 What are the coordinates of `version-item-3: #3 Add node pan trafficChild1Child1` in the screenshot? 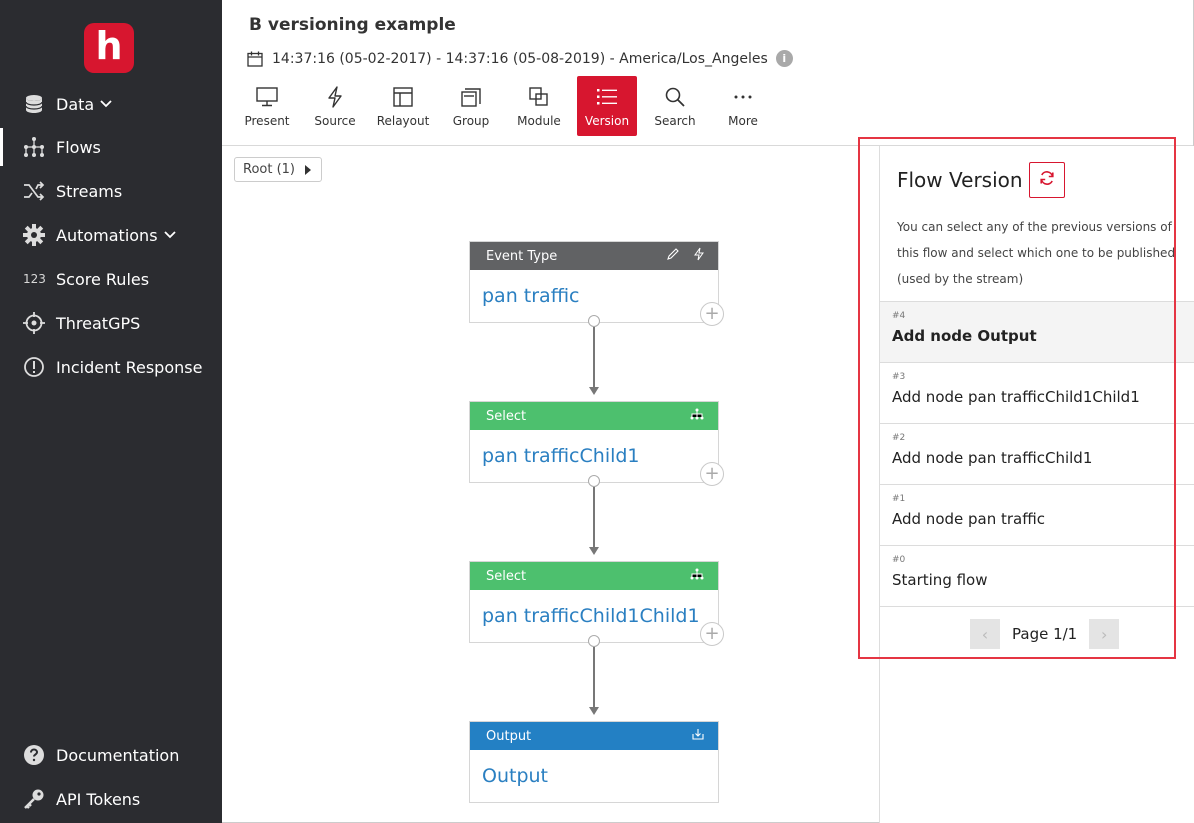 It's located at (1037, 392).